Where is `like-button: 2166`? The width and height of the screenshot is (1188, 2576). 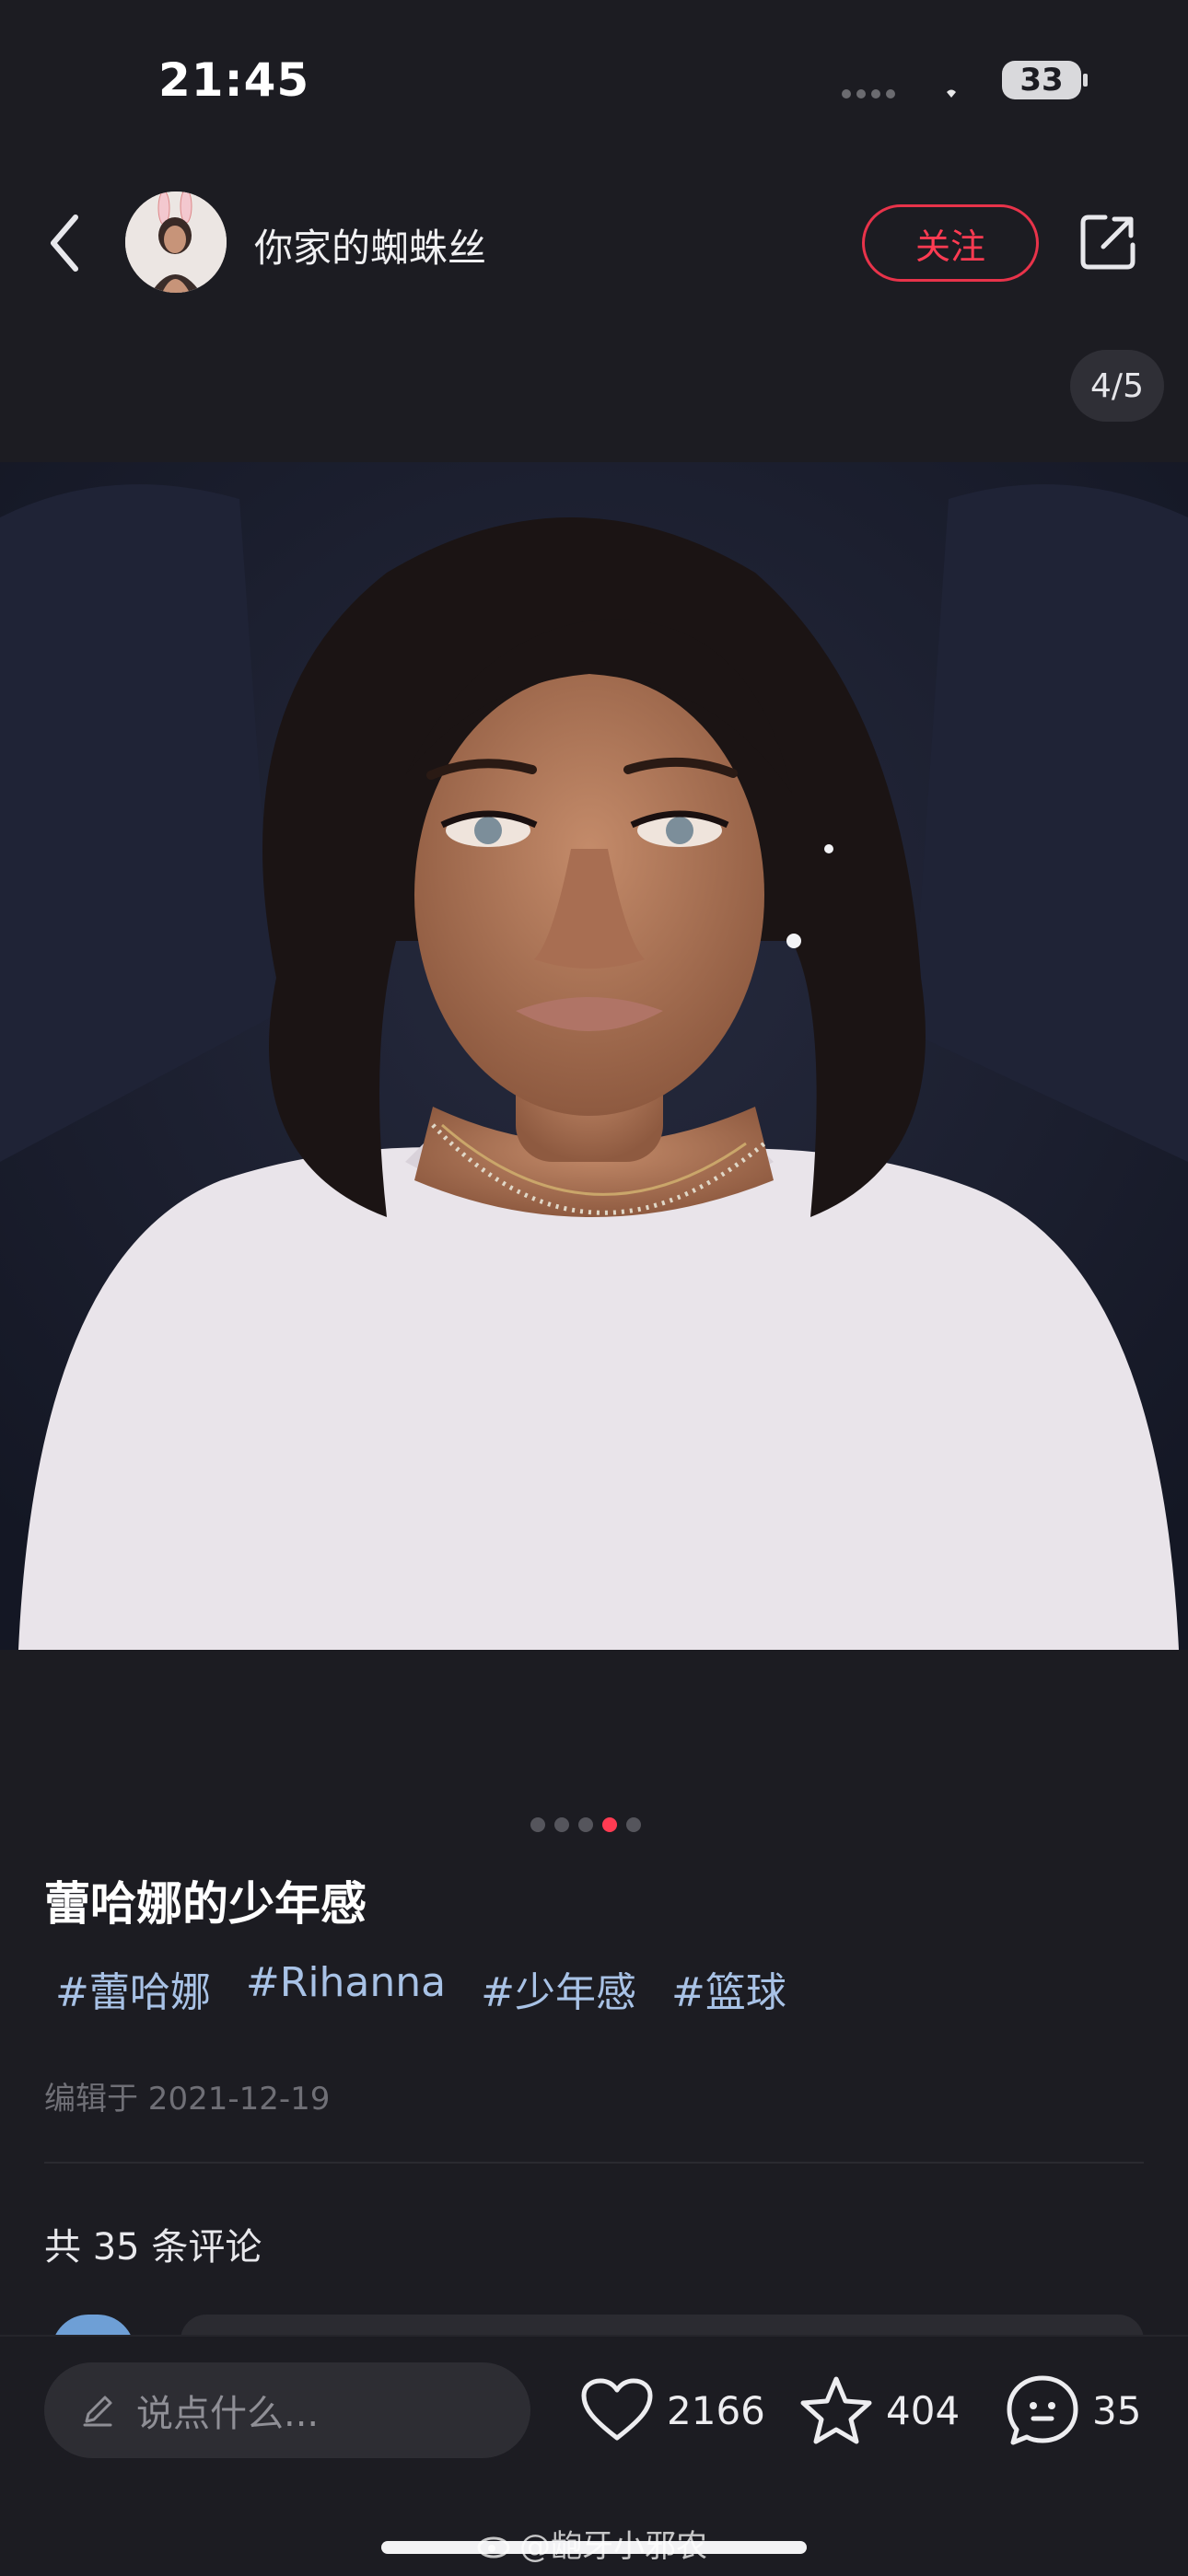 like-button: 2166 is located at coordinates (672, 2410).